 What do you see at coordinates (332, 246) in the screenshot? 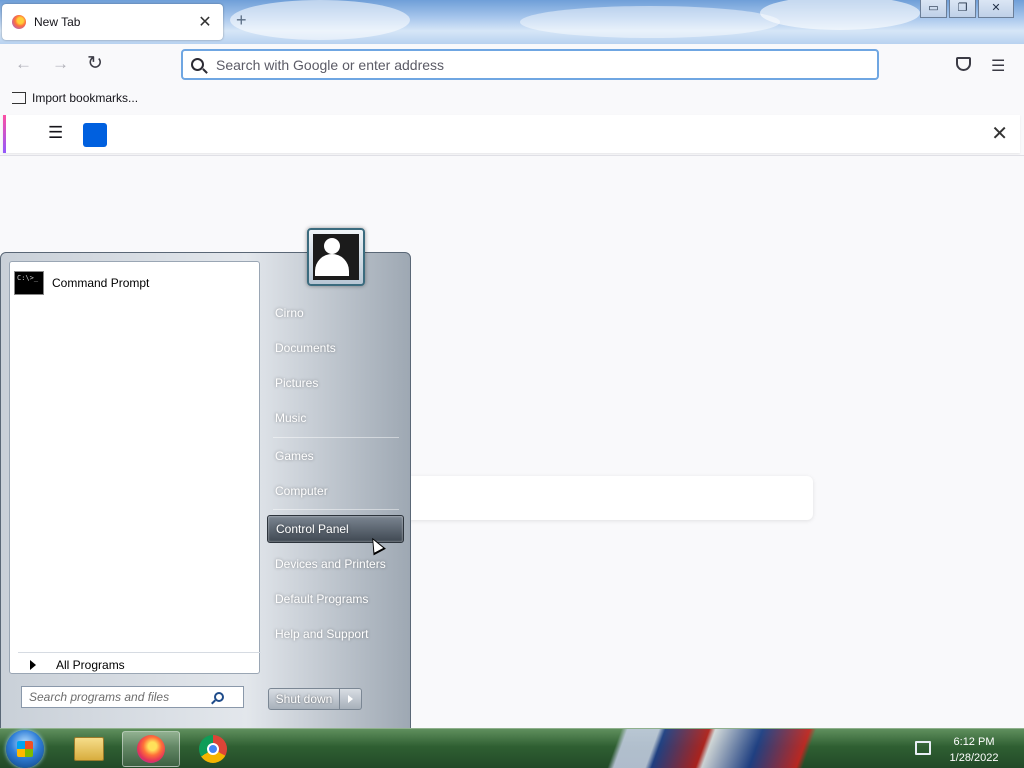
I see `user-silhouette-head` at bounding box center [332, 246].